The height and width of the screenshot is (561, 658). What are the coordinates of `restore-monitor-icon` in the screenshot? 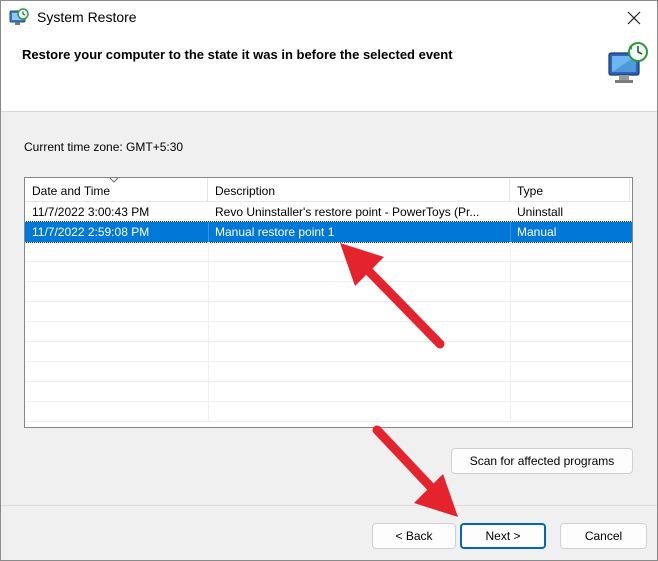 It's located at (628, 62).